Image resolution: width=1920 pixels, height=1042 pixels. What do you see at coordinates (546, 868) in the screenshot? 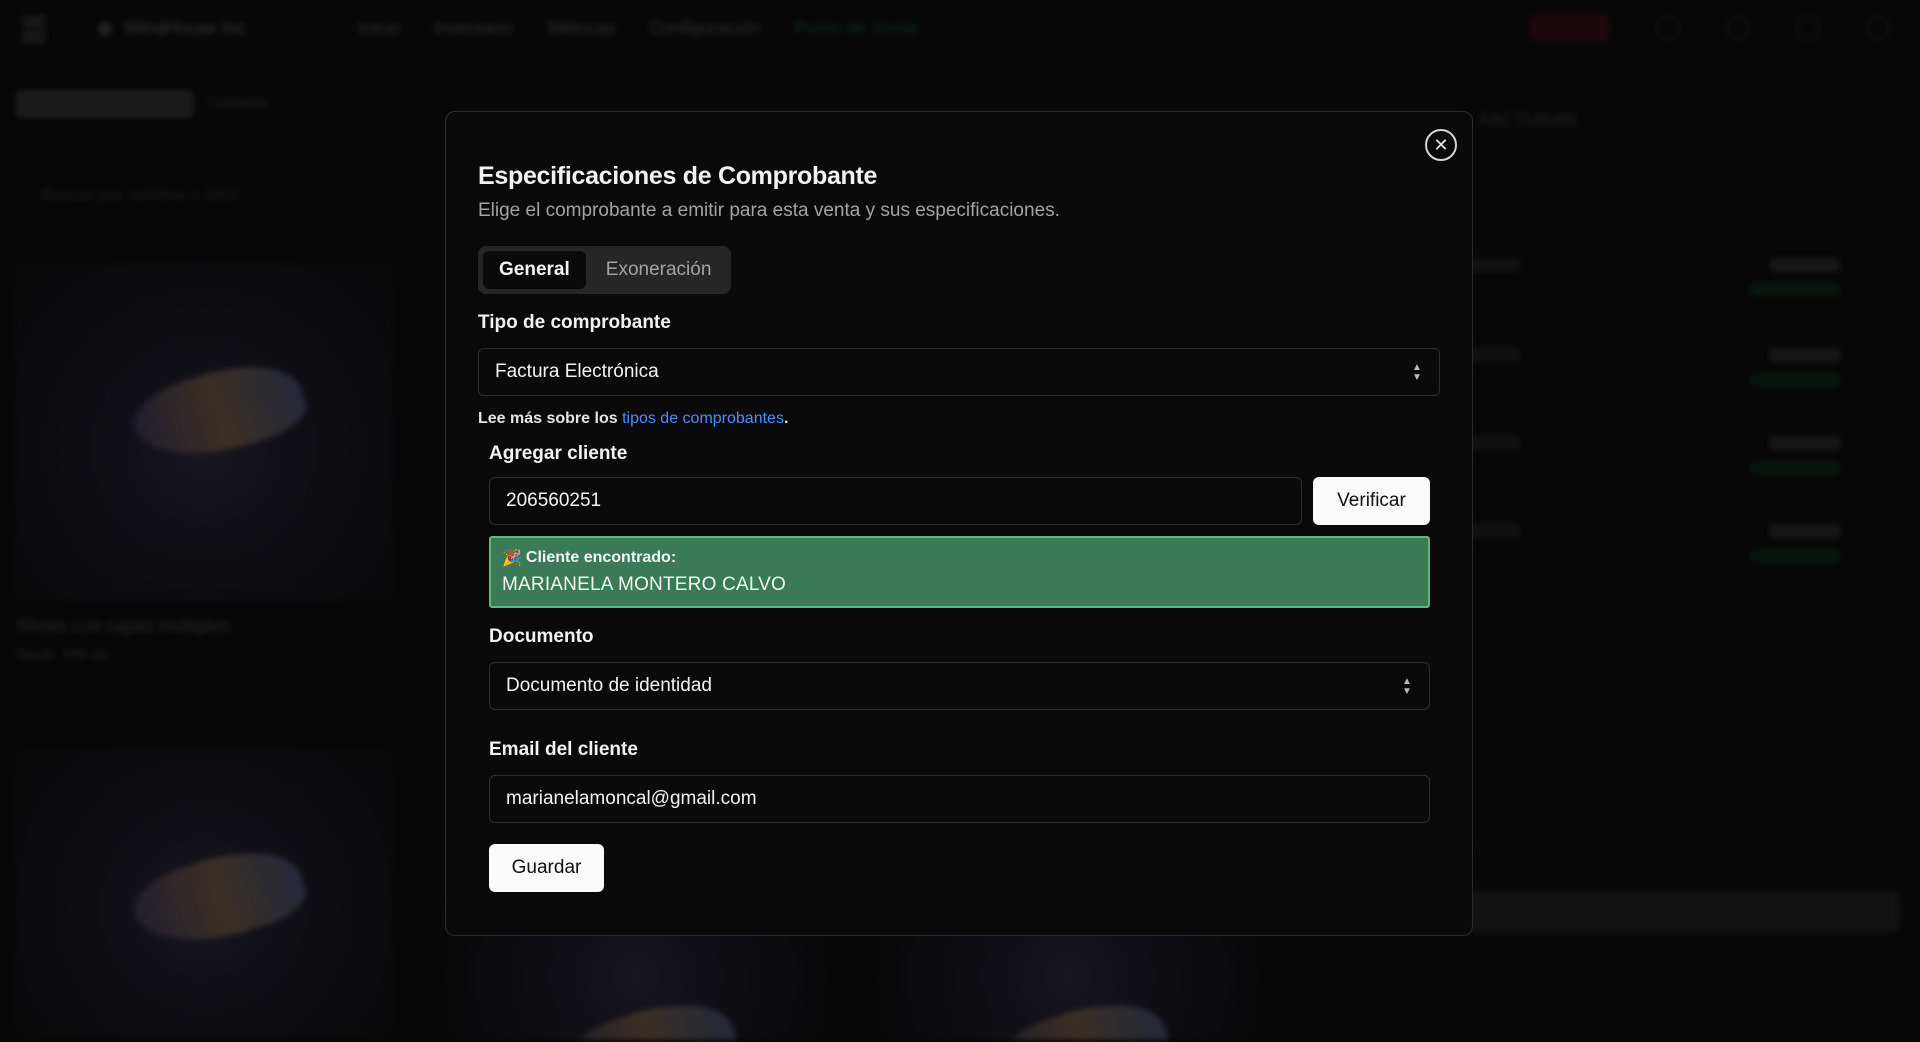
I see `save-button: Guardar` at bounding box center [546, 868].